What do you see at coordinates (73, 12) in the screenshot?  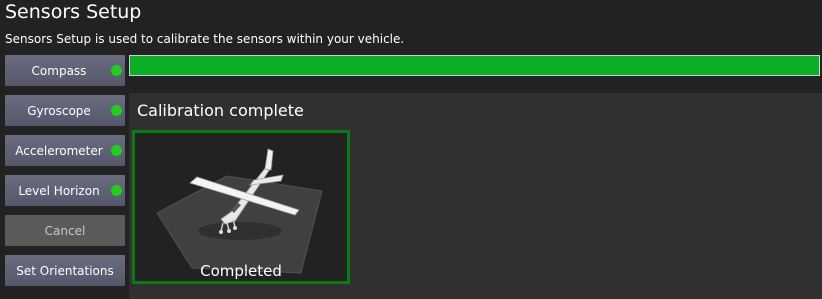 I see `page-title: Sensors Setup` at bounding box center [73, 12].